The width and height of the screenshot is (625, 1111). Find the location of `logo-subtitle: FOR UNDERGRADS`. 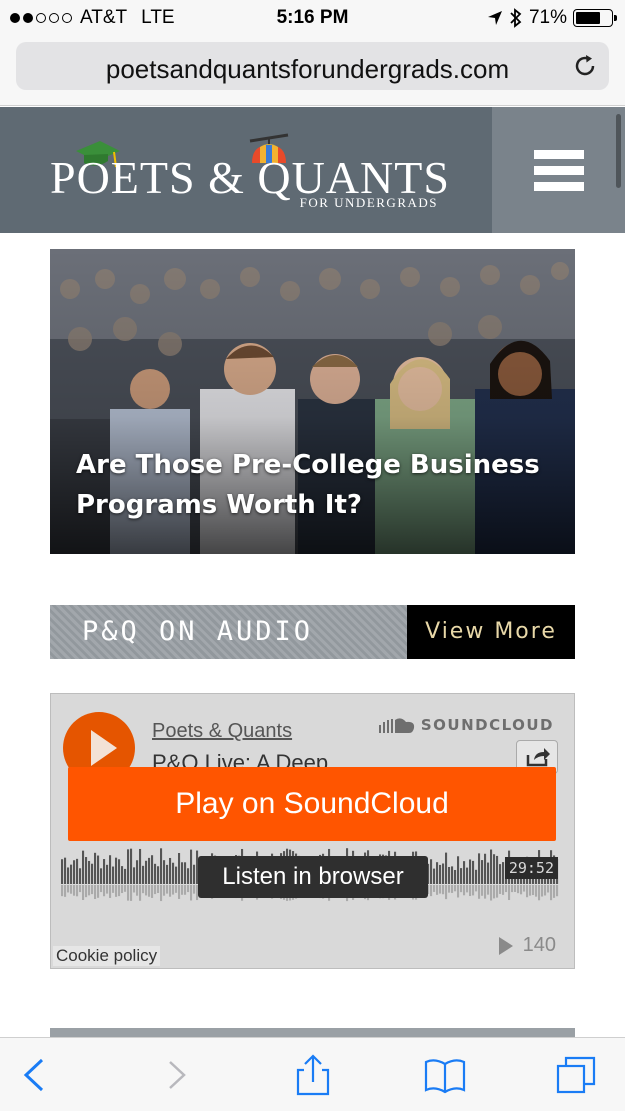

logo-subtitle: FOR UNDERGRADS is located at coordinates (368, 202).